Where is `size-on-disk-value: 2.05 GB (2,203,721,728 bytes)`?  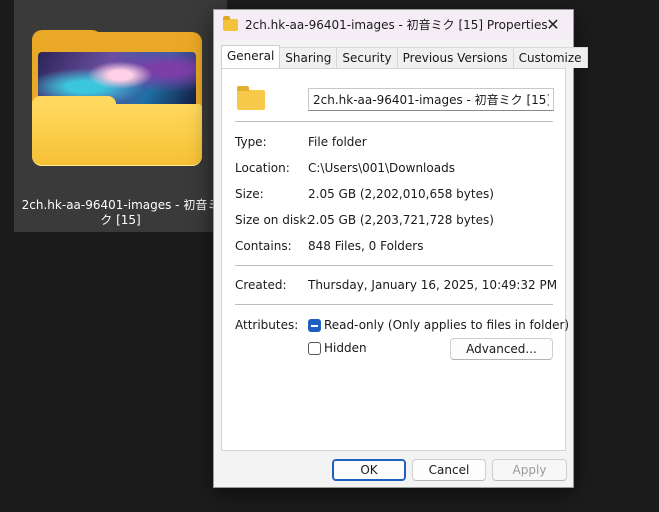
size-on-disk-value: 2.05 GB (2,203,721,728 bytes) is located at coordinates (401, 220).